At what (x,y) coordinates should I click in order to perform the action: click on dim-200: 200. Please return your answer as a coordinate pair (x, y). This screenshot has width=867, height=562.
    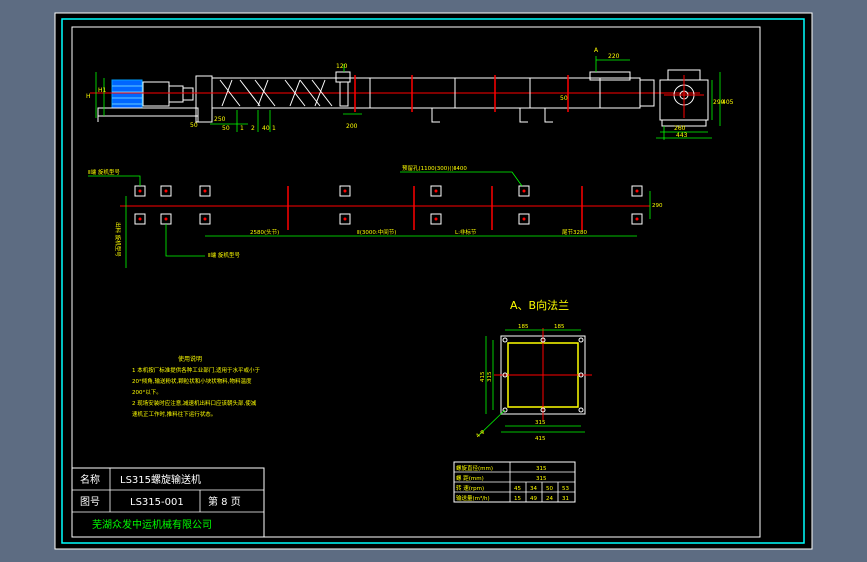
    Looking at the image, I should click on (352, 126).